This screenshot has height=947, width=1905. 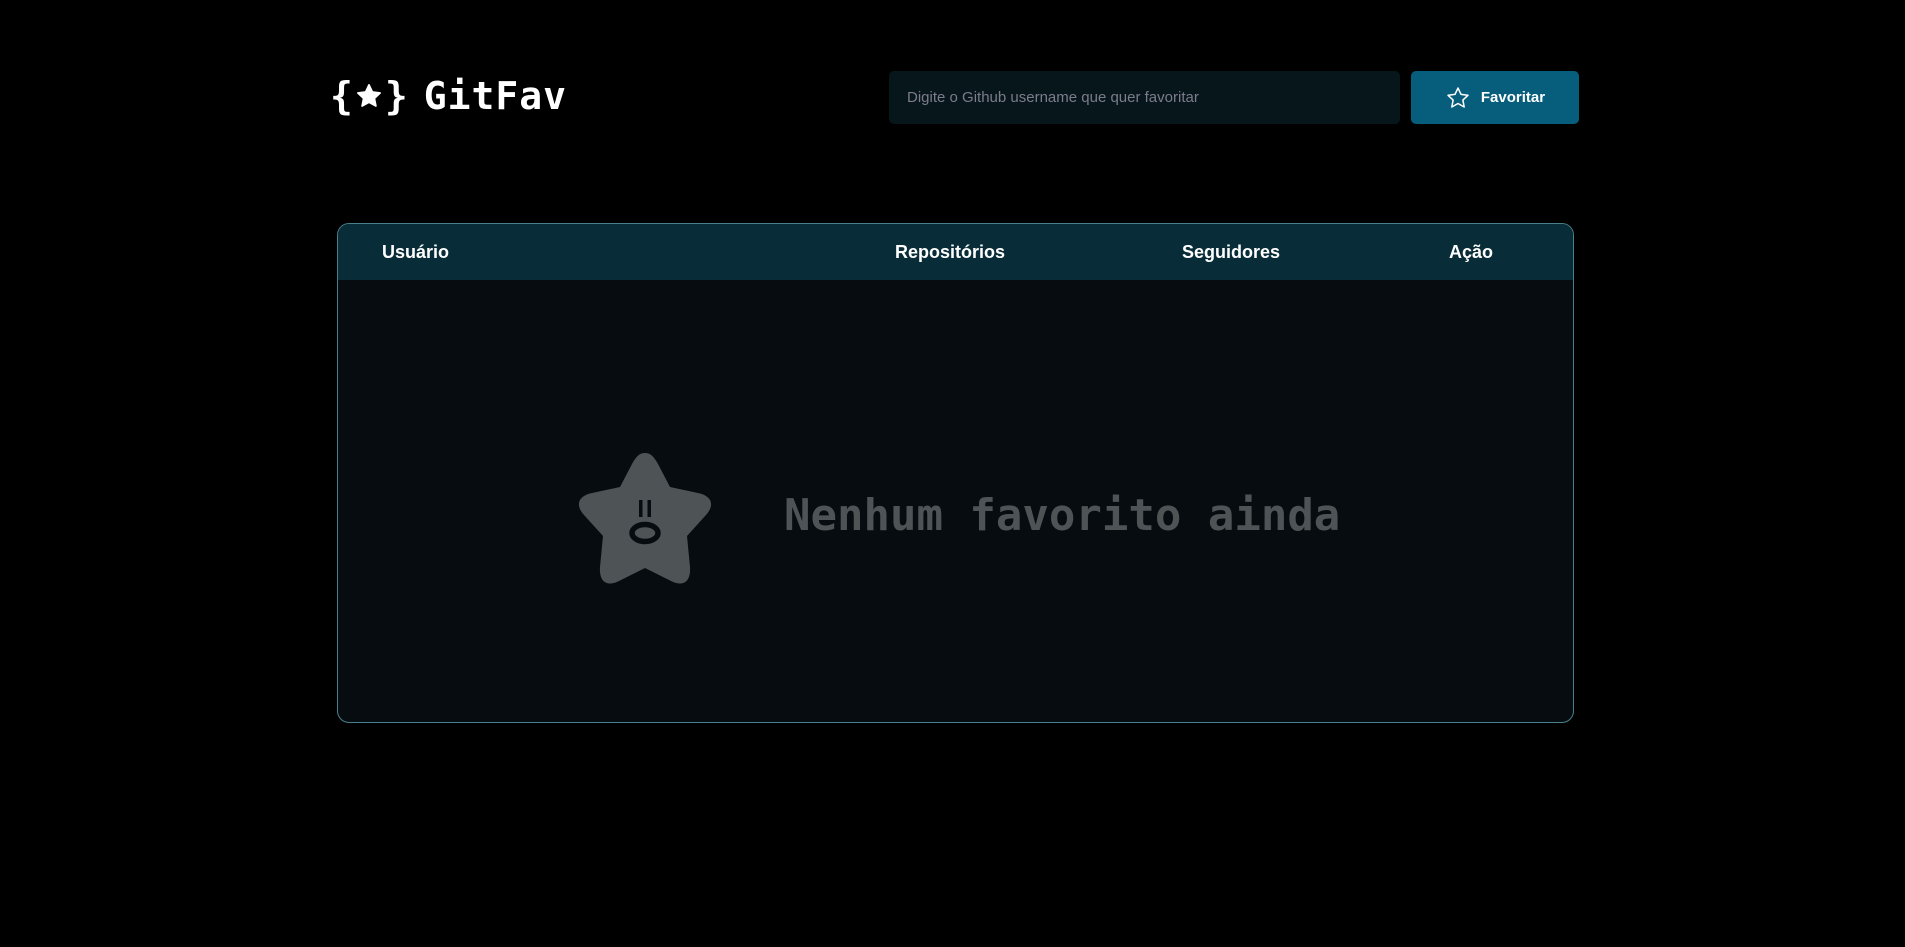 What do you see at coordinates (1062, 515) in the screenshot?
I see `empty-state-message: Nenhum favorito ainda` at bounding box center [1062, 515].